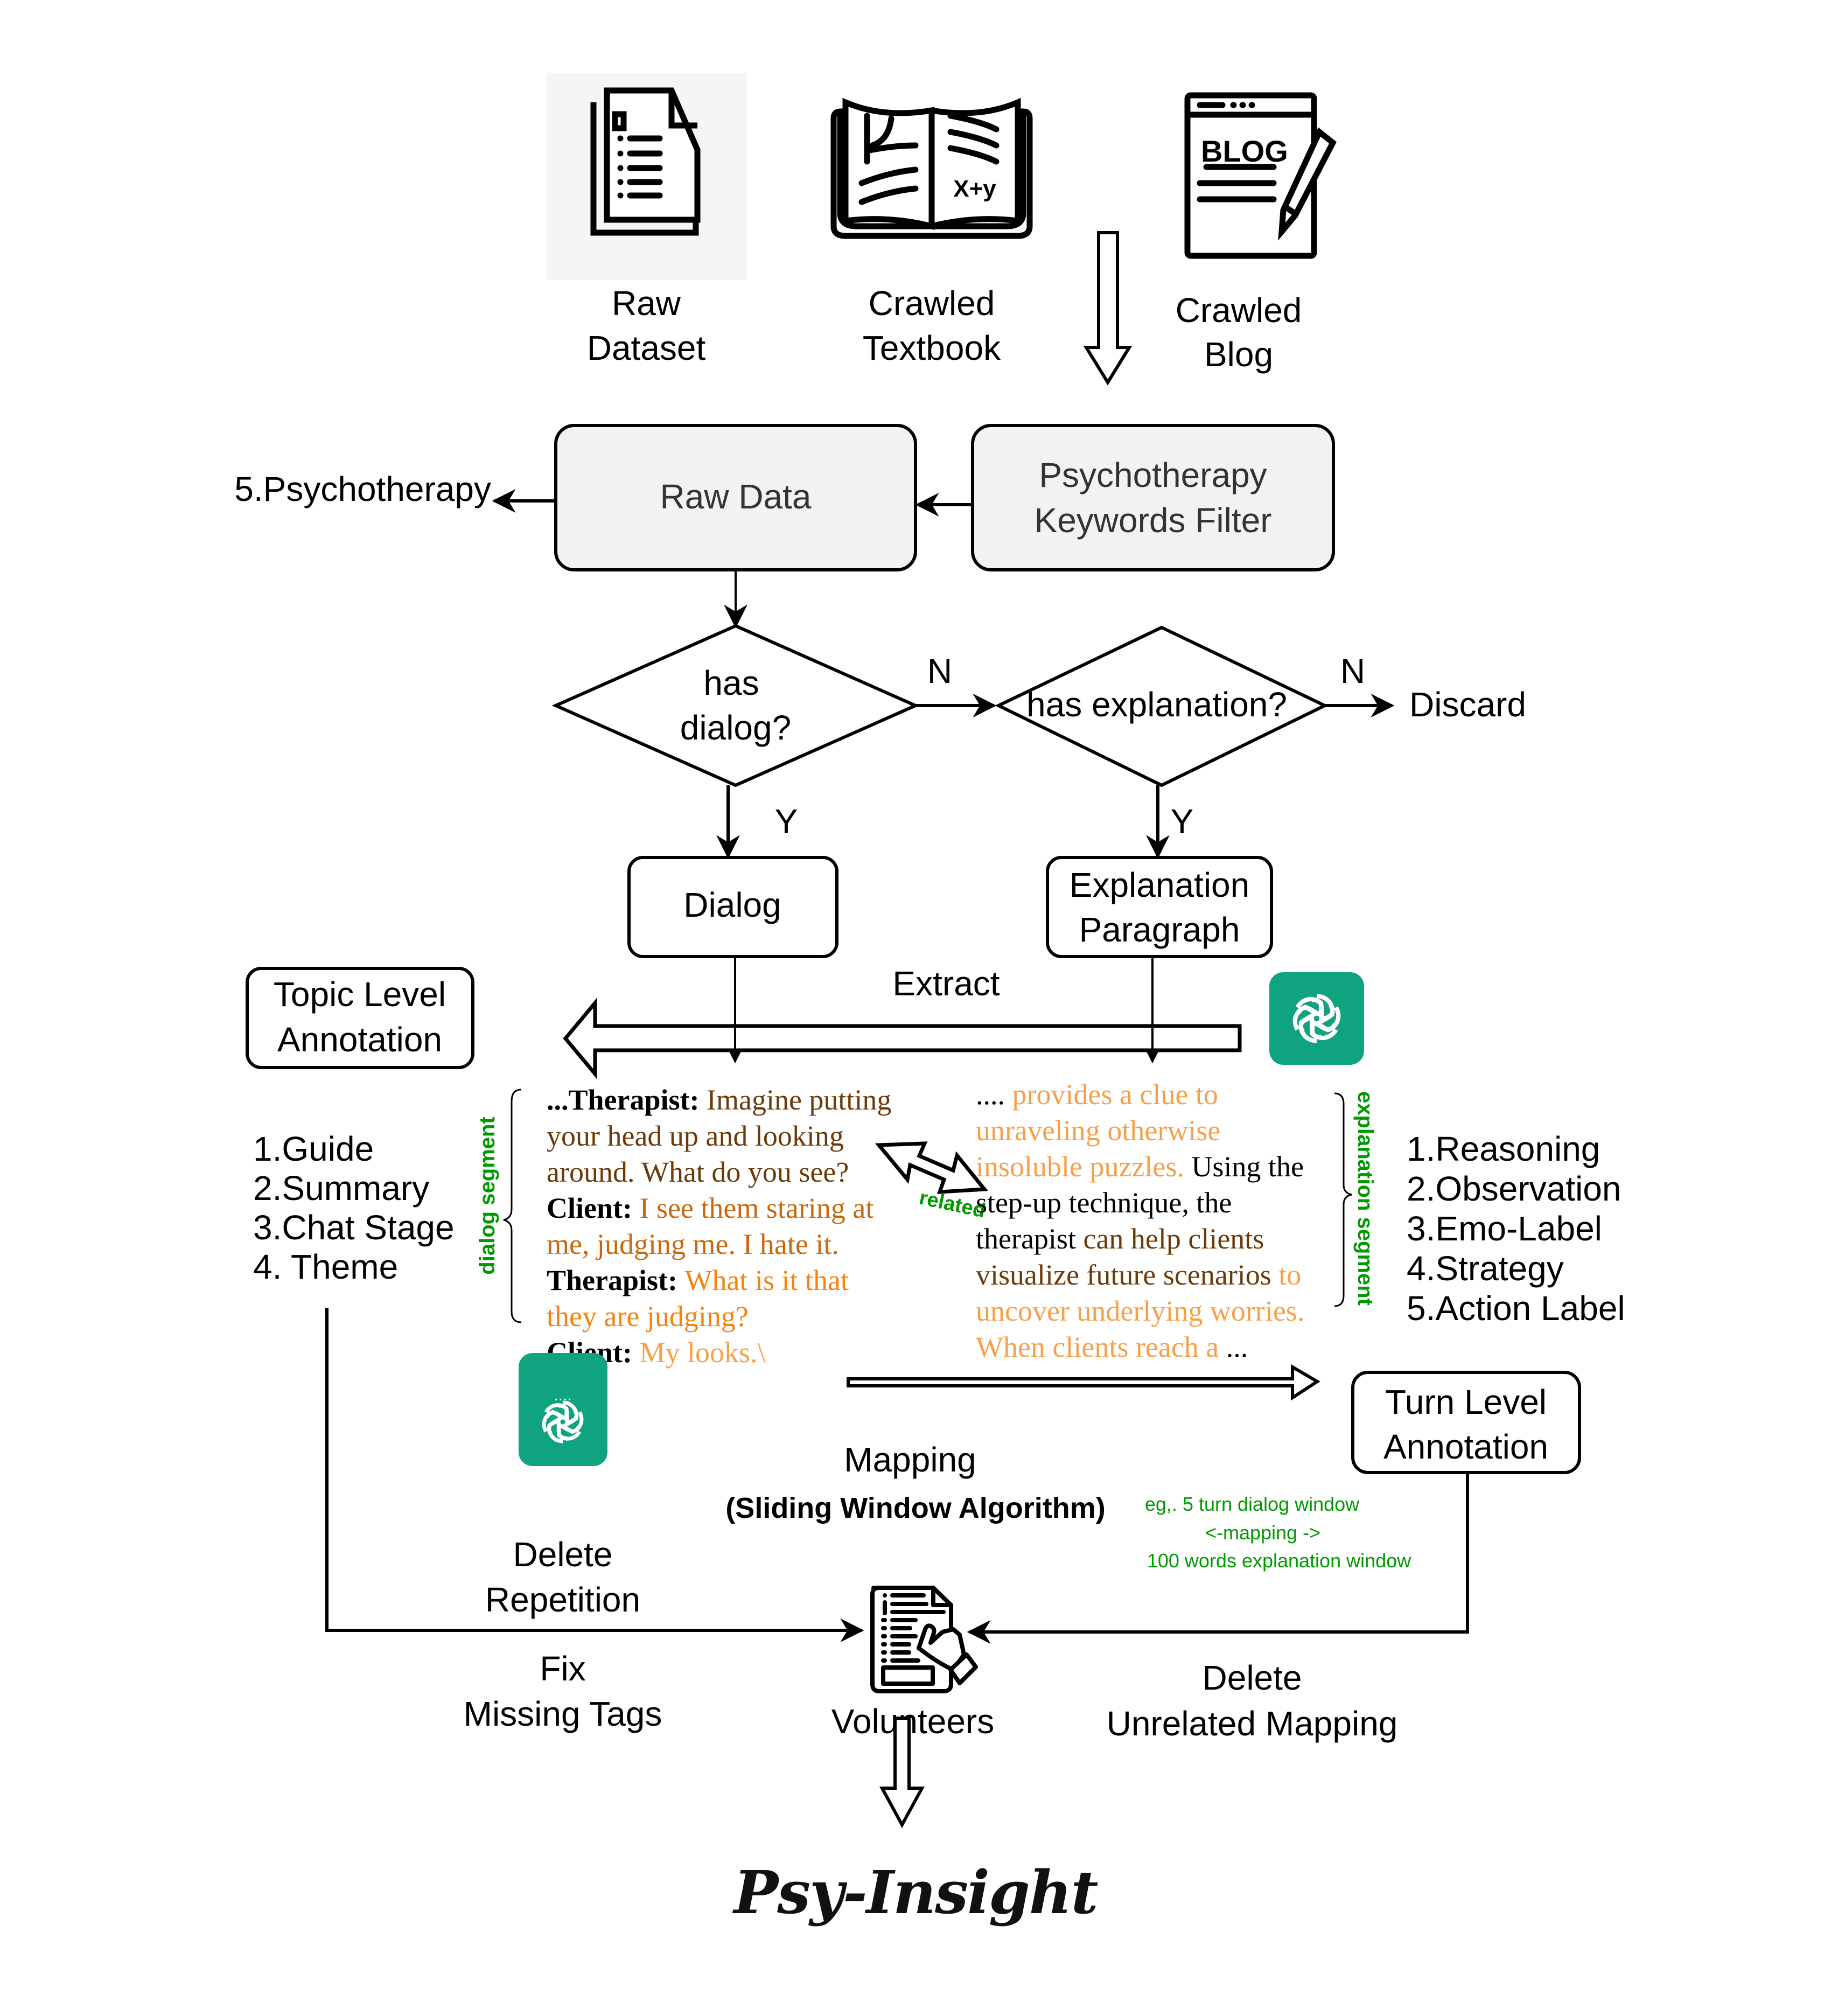 Image resolution: width=1838 pixels, height=2016 pixels. I want to click on topic-items-list: 1.Guide2.Summary3.Chat Stage4. Theme, so click(354, 1207).